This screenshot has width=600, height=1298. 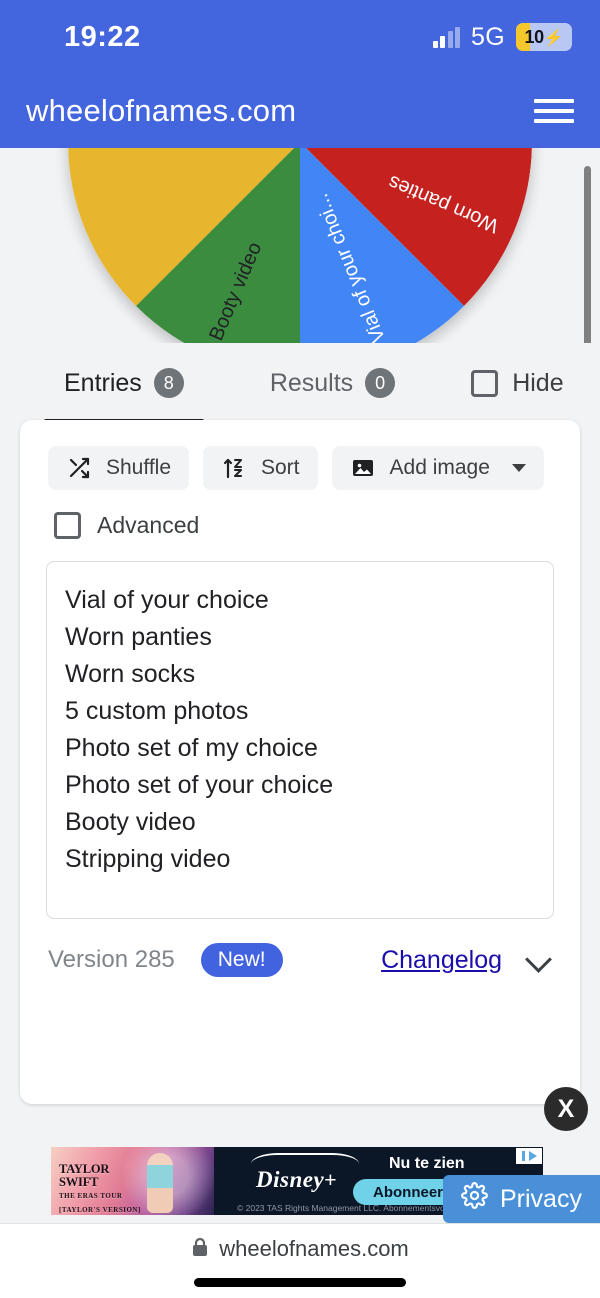 I want to click on browser-bottom-bar: wheelofnames.com, so click(x=300, y=1260).